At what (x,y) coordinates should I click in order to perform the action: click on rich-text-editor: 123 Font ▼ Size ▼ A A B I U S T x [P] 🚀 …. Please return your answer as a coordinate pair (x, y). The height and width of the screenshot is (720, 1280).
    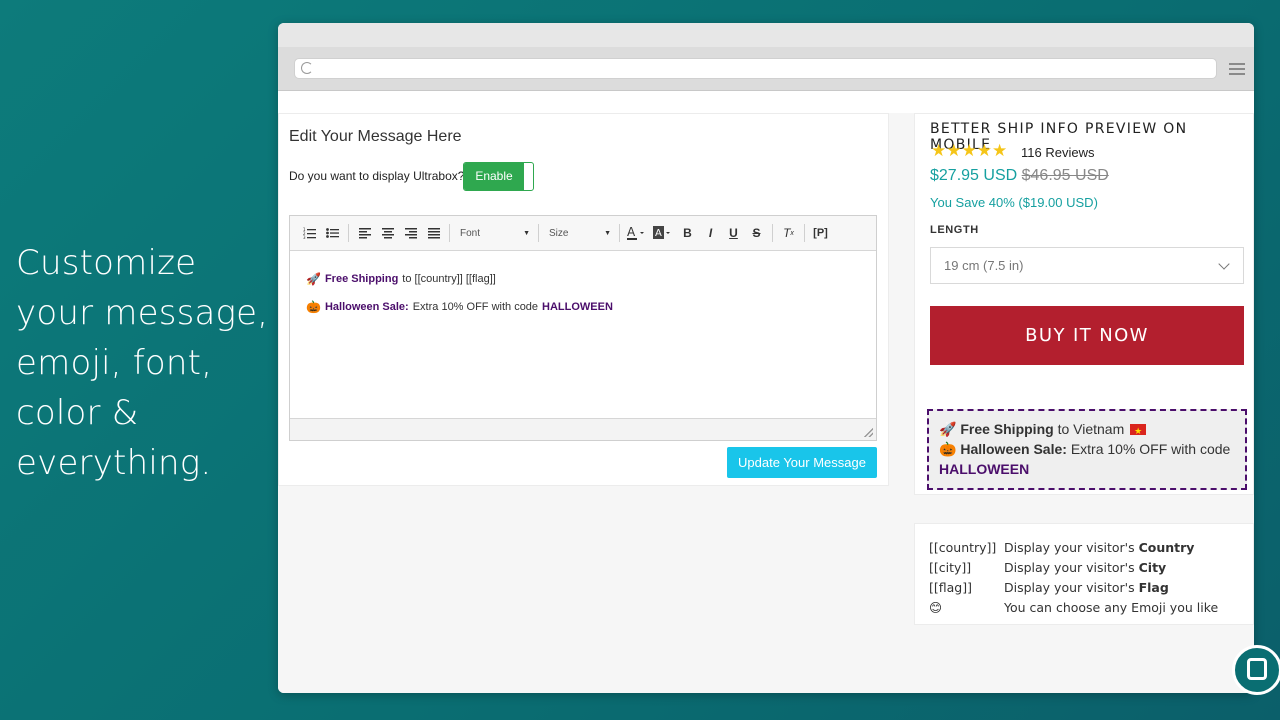
    Looking at the image, I should click on (583, 328).